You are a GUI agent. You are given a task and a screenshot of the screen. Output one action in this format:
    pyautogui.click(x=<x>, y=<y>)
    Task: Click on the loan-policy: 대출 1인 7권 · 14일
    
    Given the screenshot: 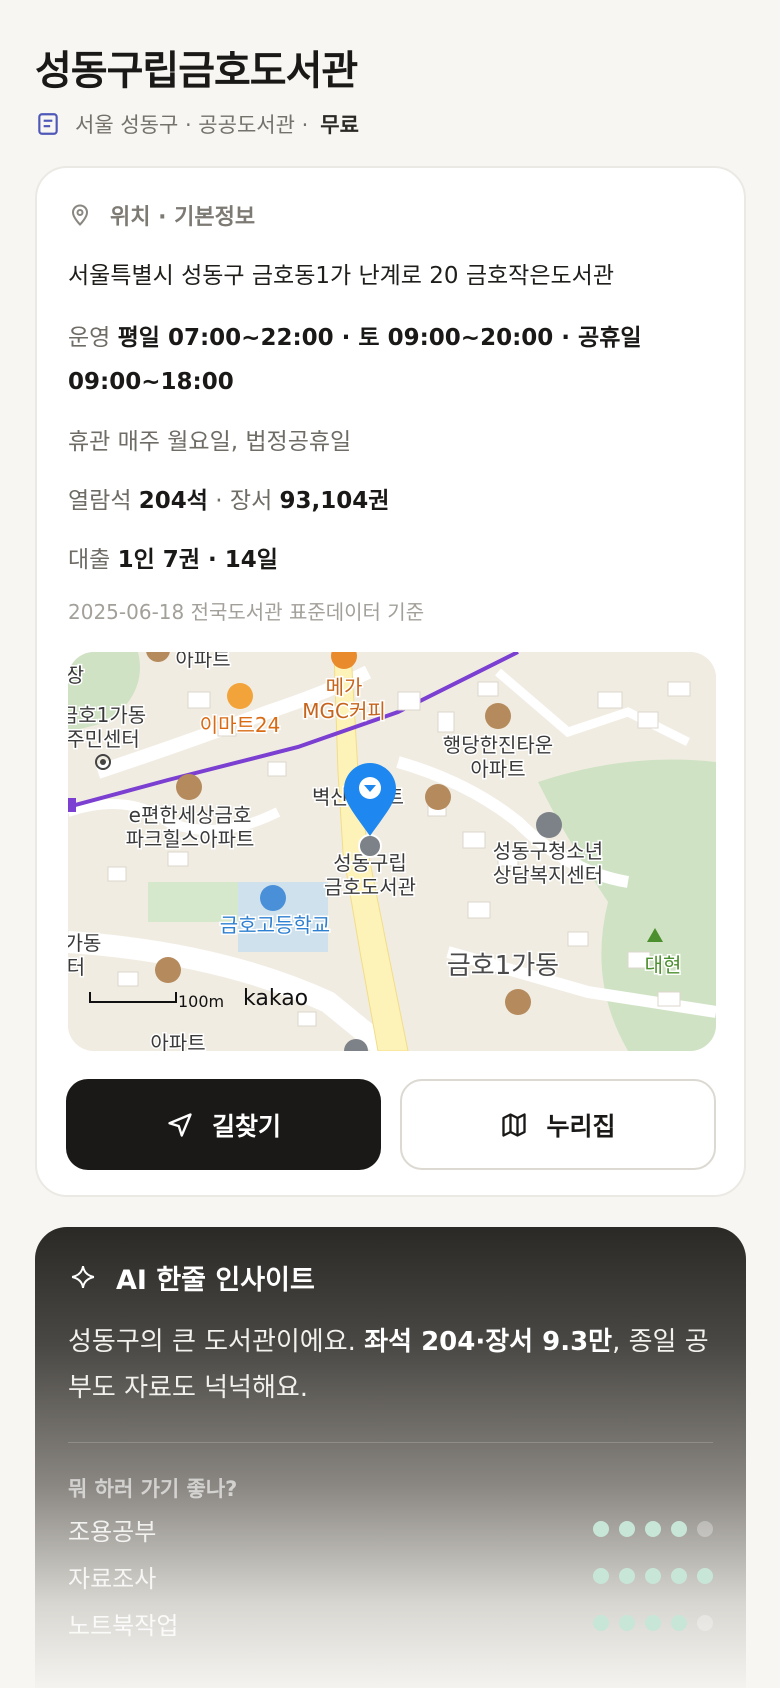 What is the action you would take?
    pyautogui.click(x=173, y=557)
    